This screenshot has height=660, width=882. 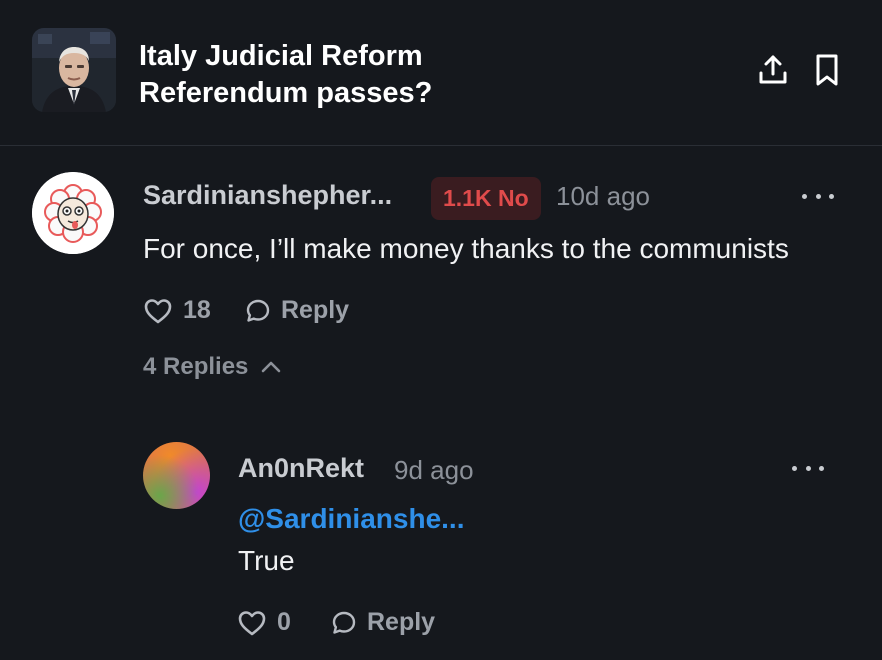 I want to click on replies-toggle: 4 Replies, so click(x=212, y=367).